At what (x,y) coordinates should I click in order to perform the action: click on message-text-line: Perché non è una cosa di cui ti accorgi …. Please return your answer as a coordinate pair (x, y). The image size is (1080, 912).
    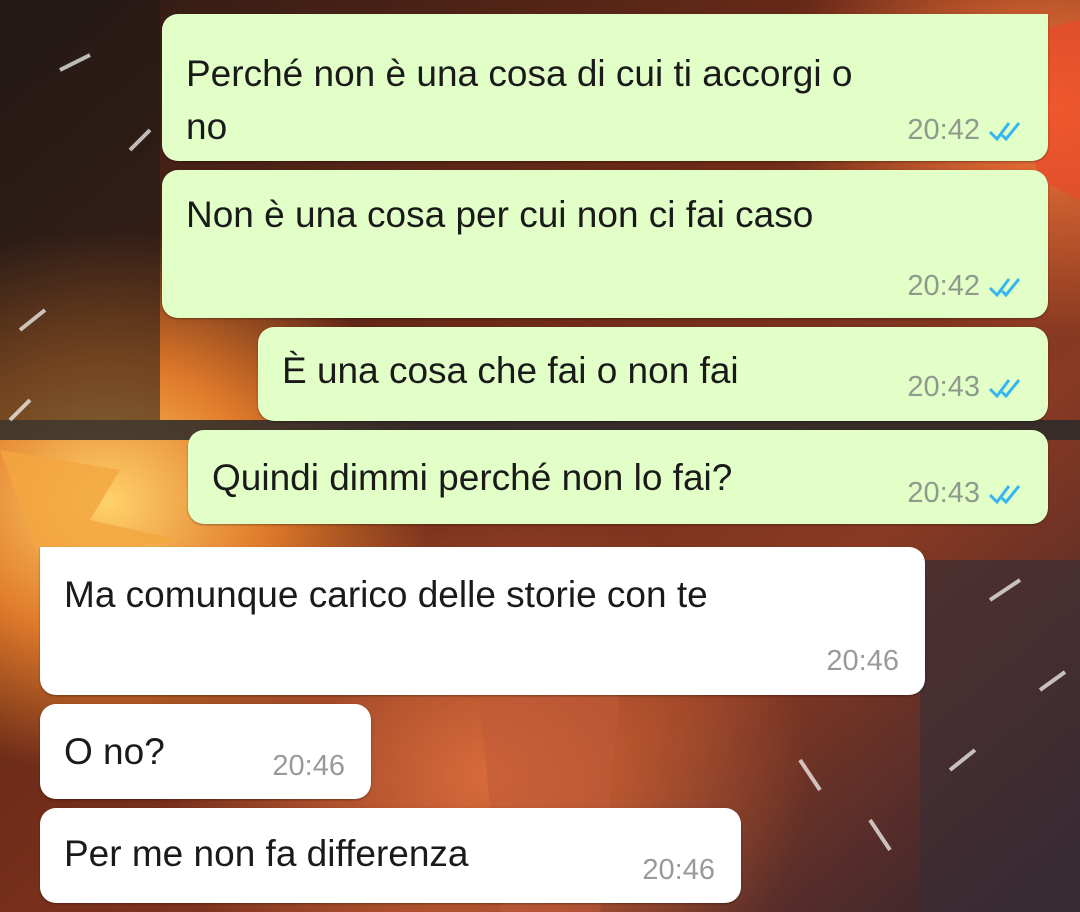
    Looking at the image, I should click on (519, 73).